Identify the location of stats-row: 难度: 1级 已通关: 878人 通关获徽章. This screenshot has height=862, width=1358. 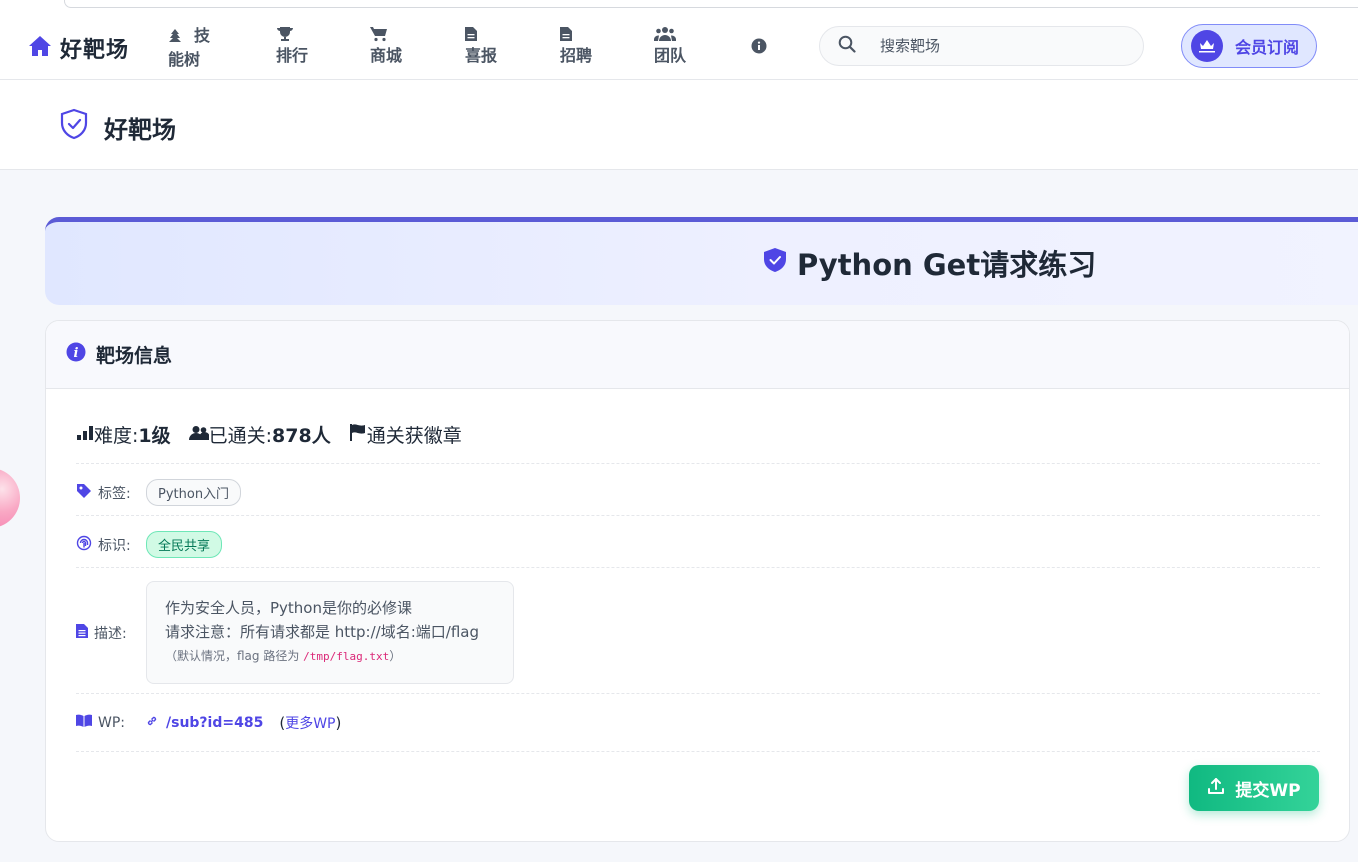
(278, 434).